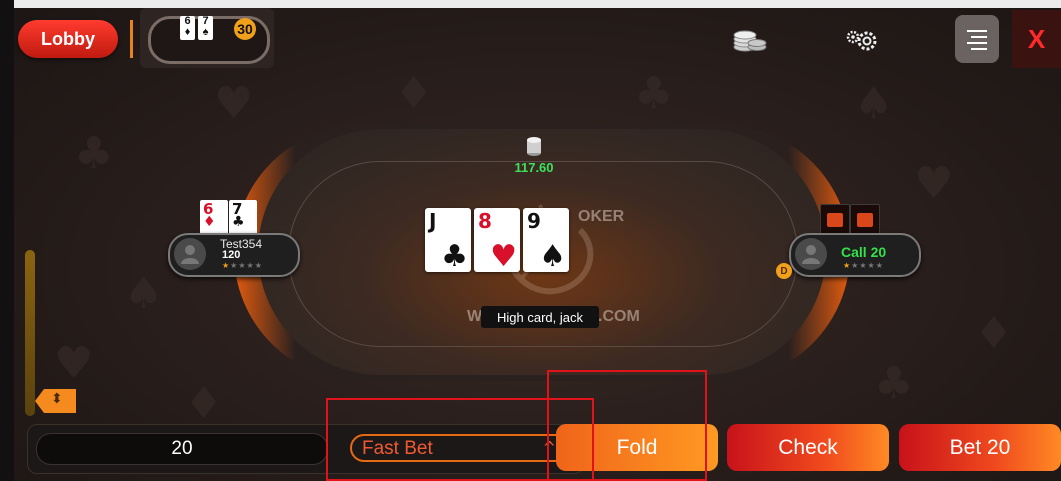  What do you see at coordinates (1036, 39) in the screenshot?
I see `close-button: X` at bounding box center [1036, 39].